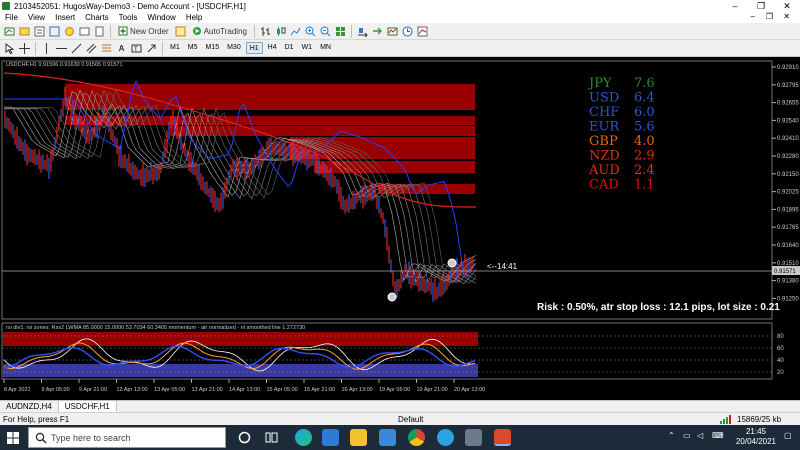 The image size is (800, 450). I want to click on price-tick-label: 0.91895, so click(788, 210).